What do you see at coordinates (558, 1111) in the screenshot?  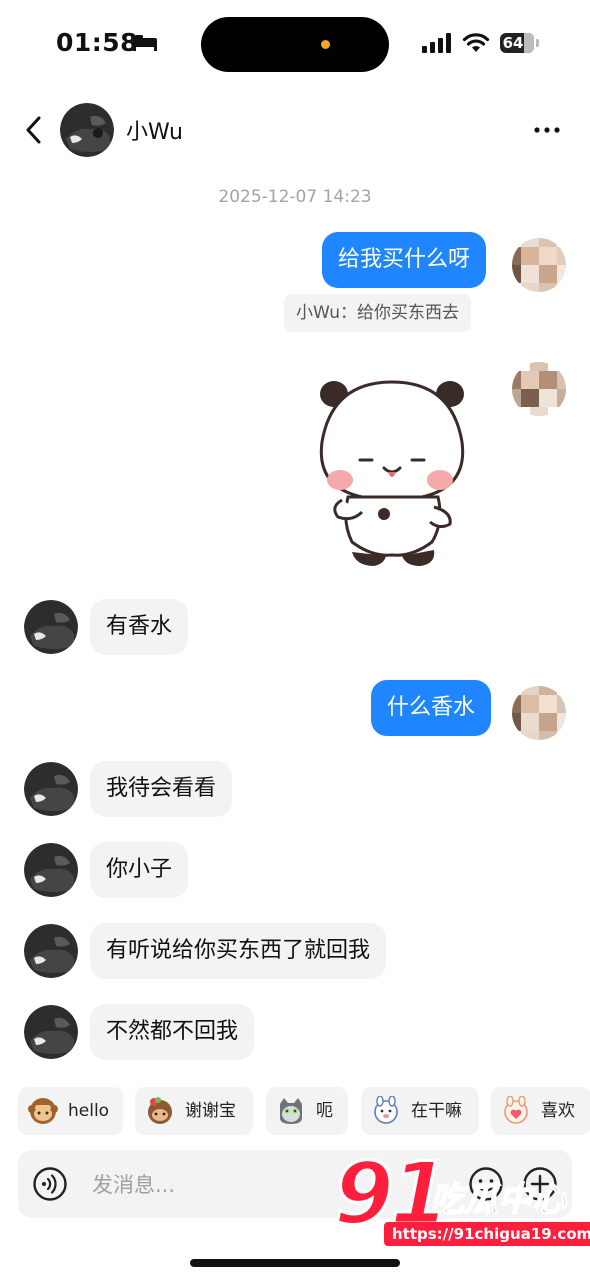 I see `quick-reply-label: 喜欢` at bounding box center [558, 1111].